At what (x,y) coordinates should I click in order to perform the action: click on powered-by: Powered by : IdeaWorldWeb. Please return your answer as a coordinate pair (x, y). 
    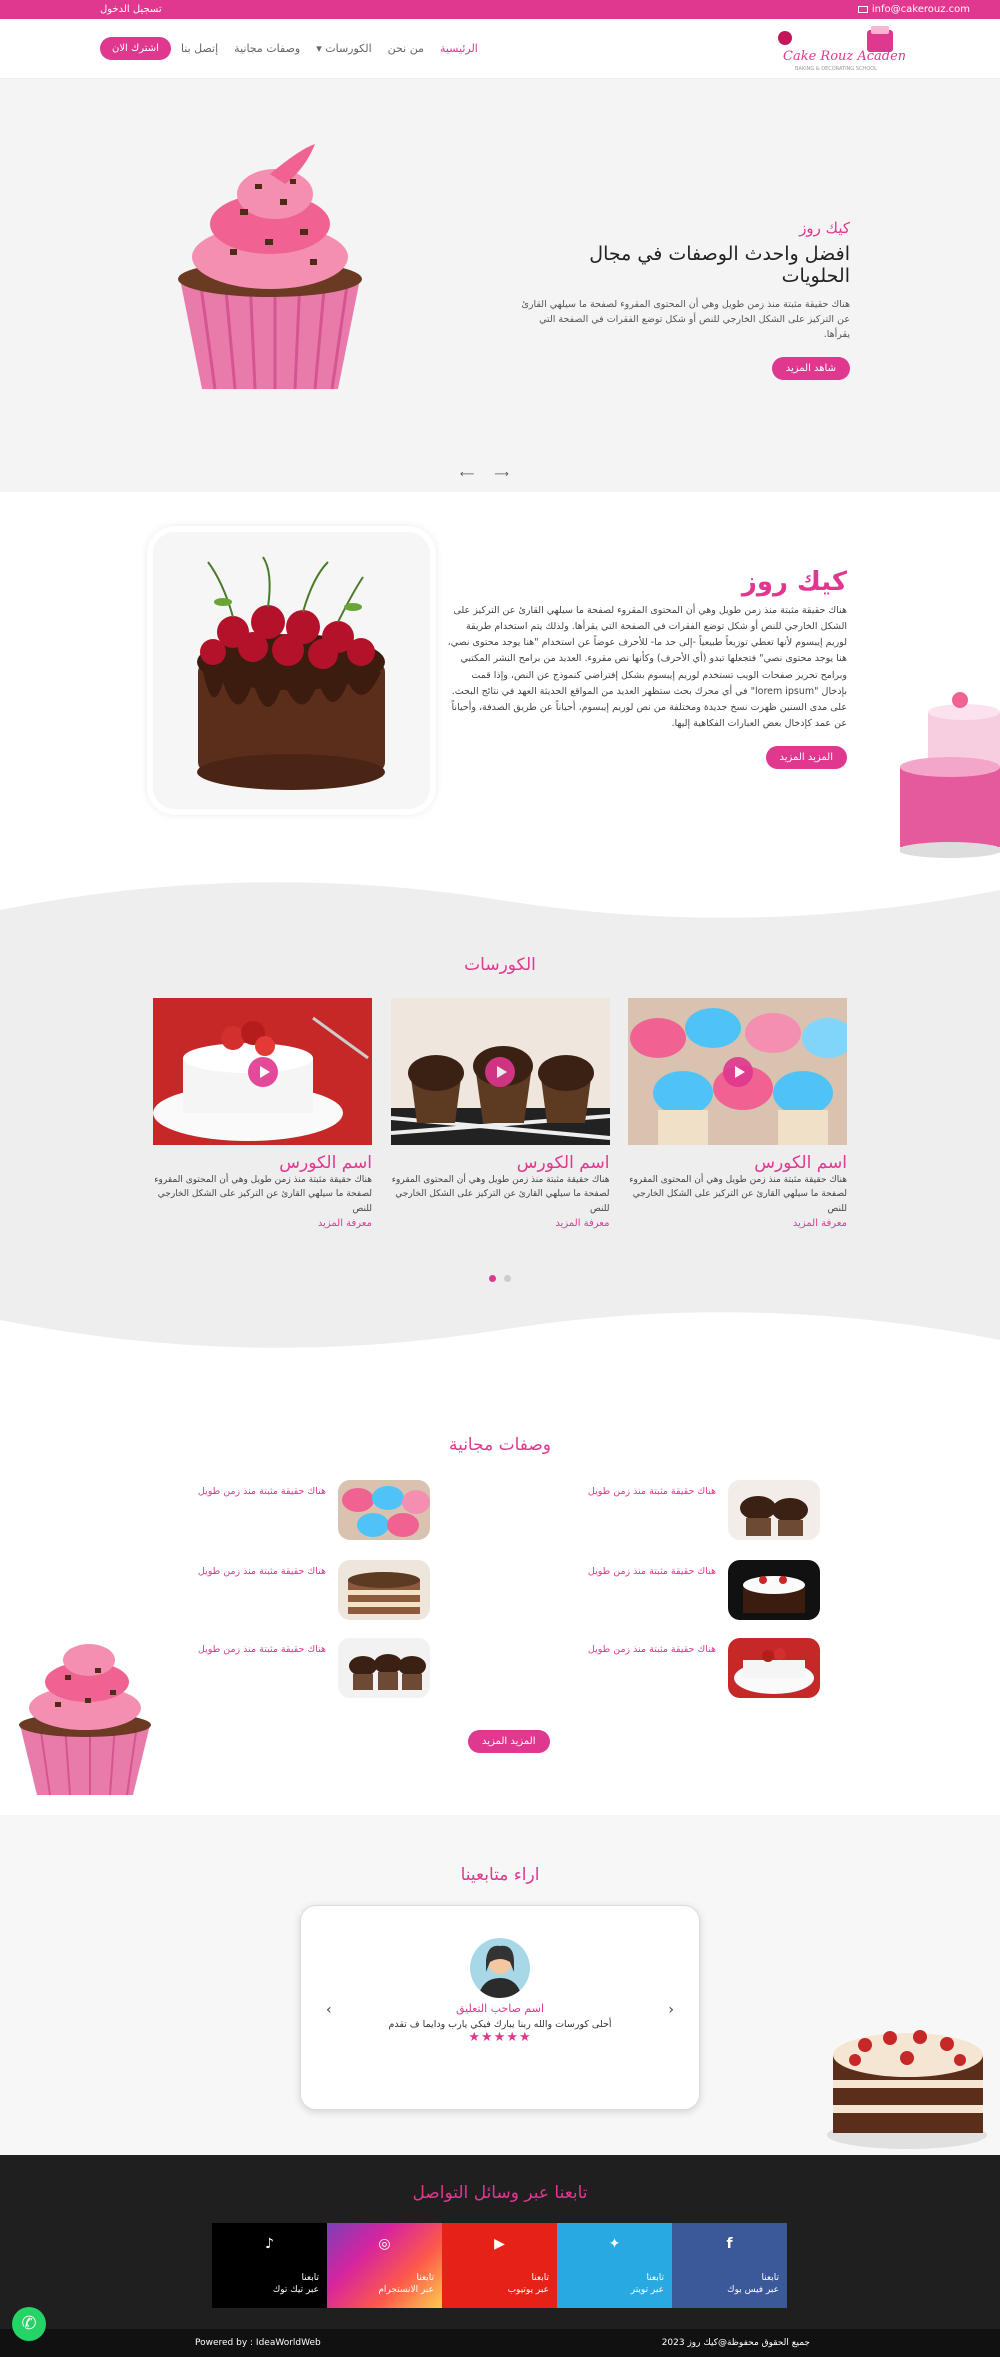
    Looking at the image, I should click on (258, 2343).